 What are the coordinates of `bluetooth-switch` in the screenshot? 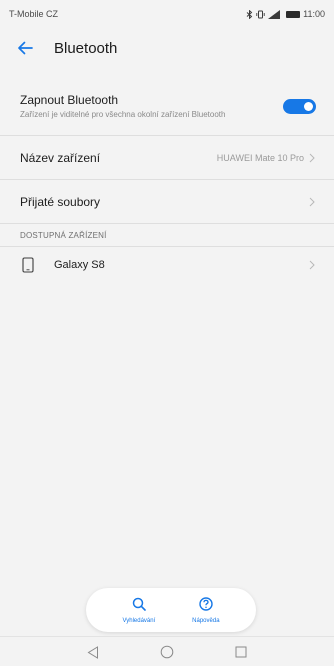 It's located at (299, 106).